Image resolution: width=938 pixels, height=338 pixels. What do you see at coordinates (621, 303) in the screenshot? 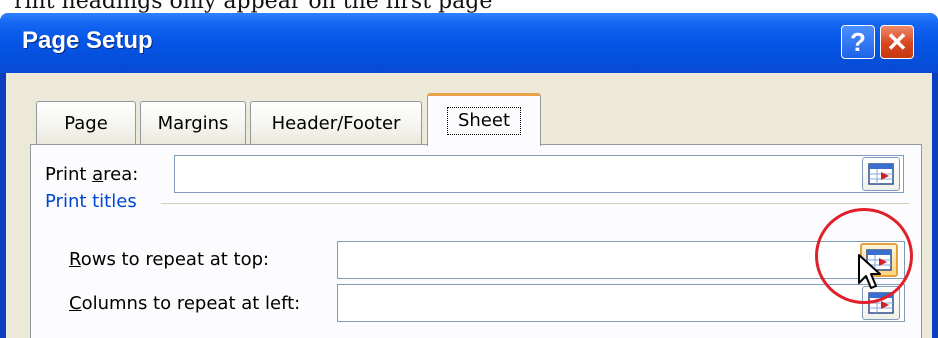
I see `columns-to-repeat-field` at bounding box center [621, 303].